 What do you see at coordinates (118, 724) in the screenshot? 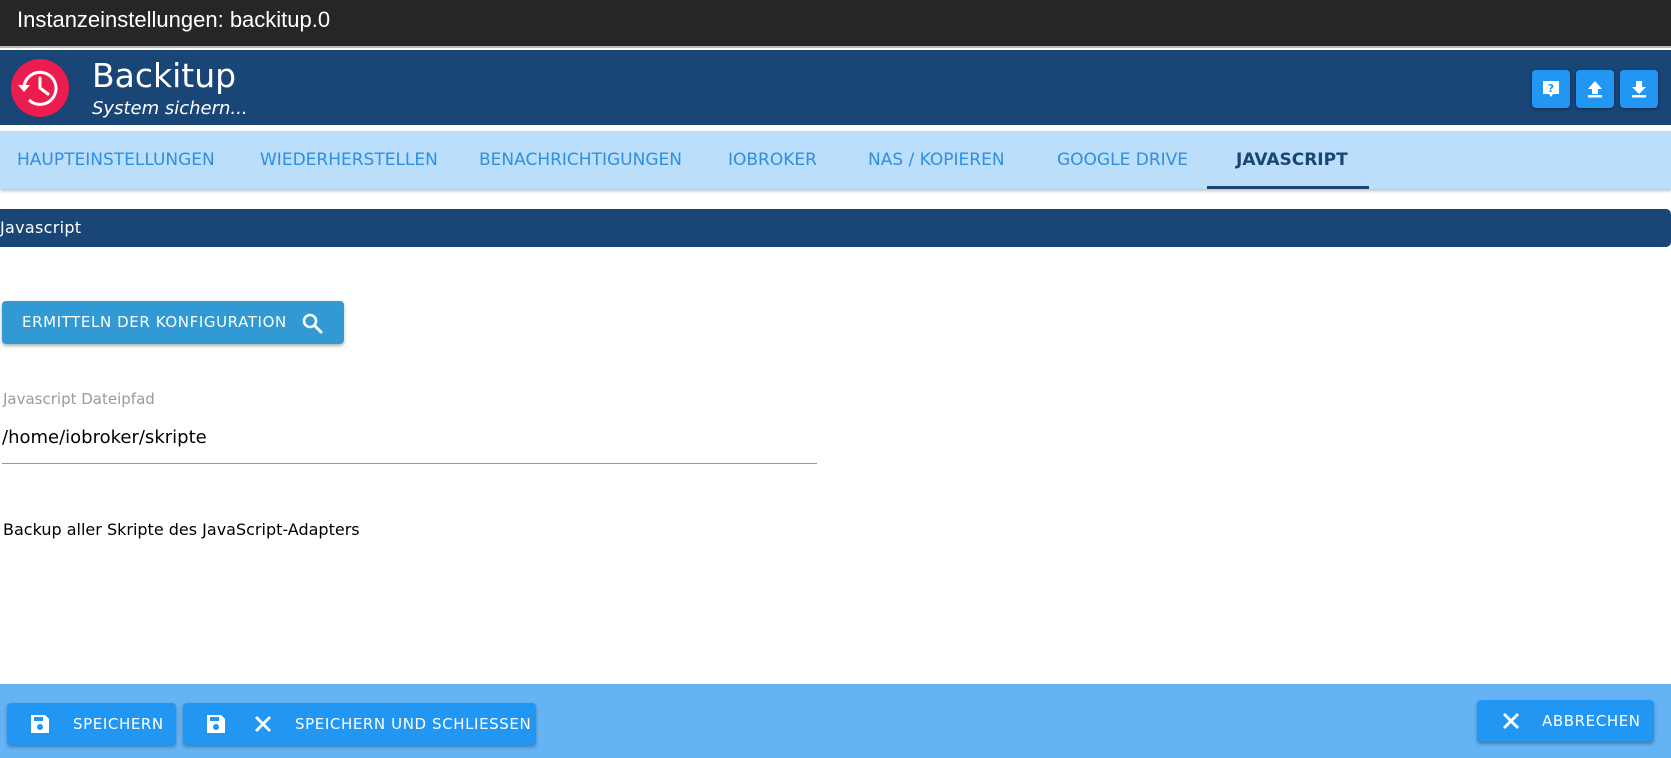
I see `save-label: SPEICHERN` at bounding box center [118, 724].